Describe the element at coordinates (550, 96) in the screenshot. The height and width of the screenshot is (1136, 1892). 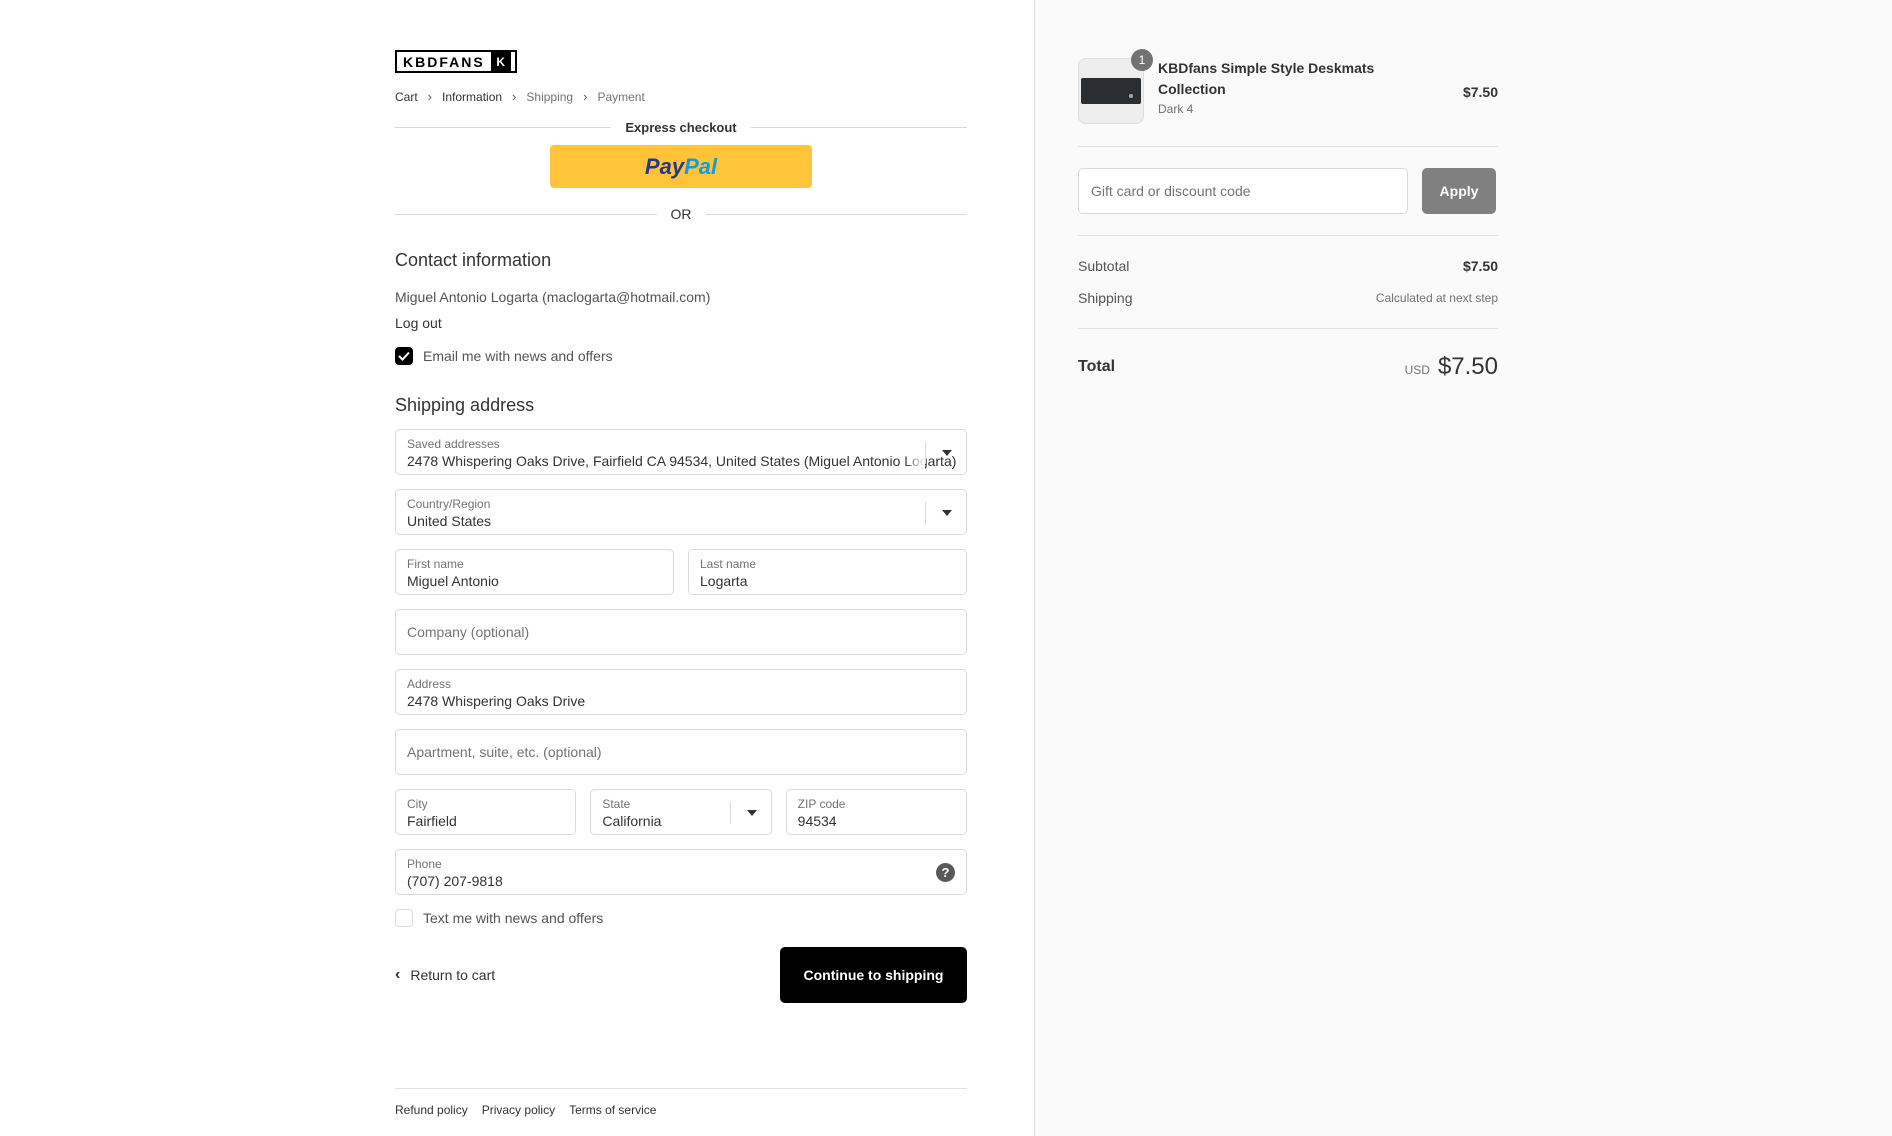
I see `breadcrumb-shipping: Shipping` at that location.